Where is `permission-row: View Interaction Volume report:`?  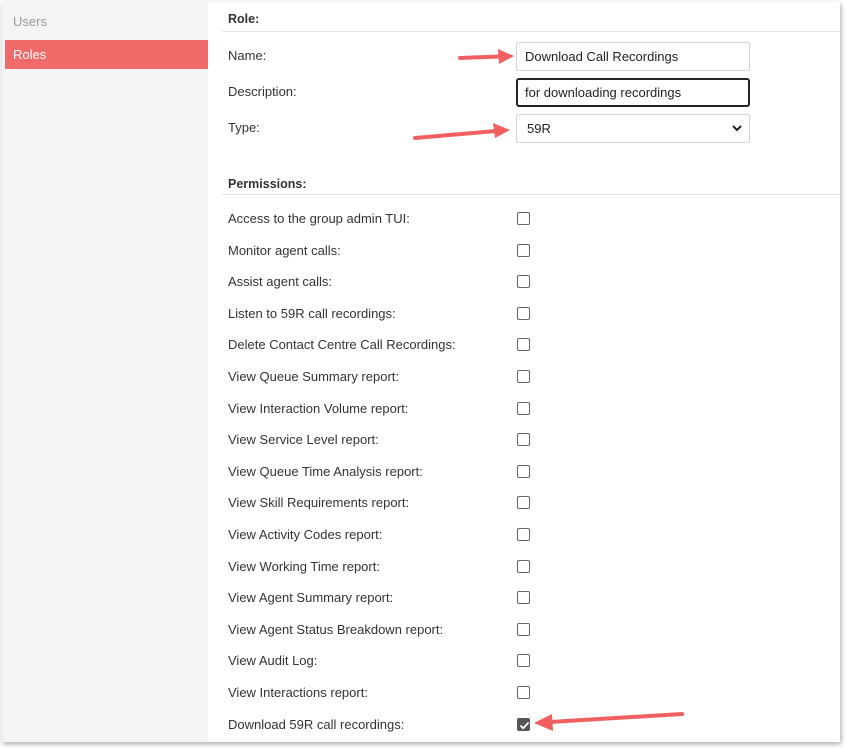
permission-row: View Interaction Volume report: is located at coordinates (524, 409).